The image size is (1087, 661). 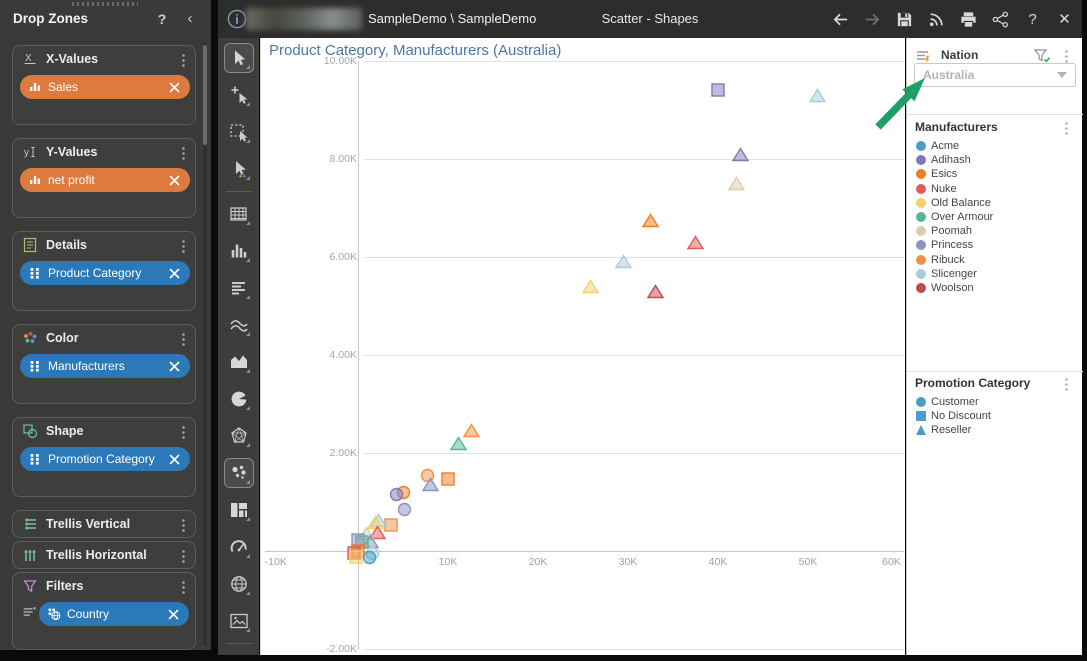 What do you see at coordinates (190, 19) in the screenshot?
I see `collapse-panel-icon: ‹` at bounding box center [190, 19].